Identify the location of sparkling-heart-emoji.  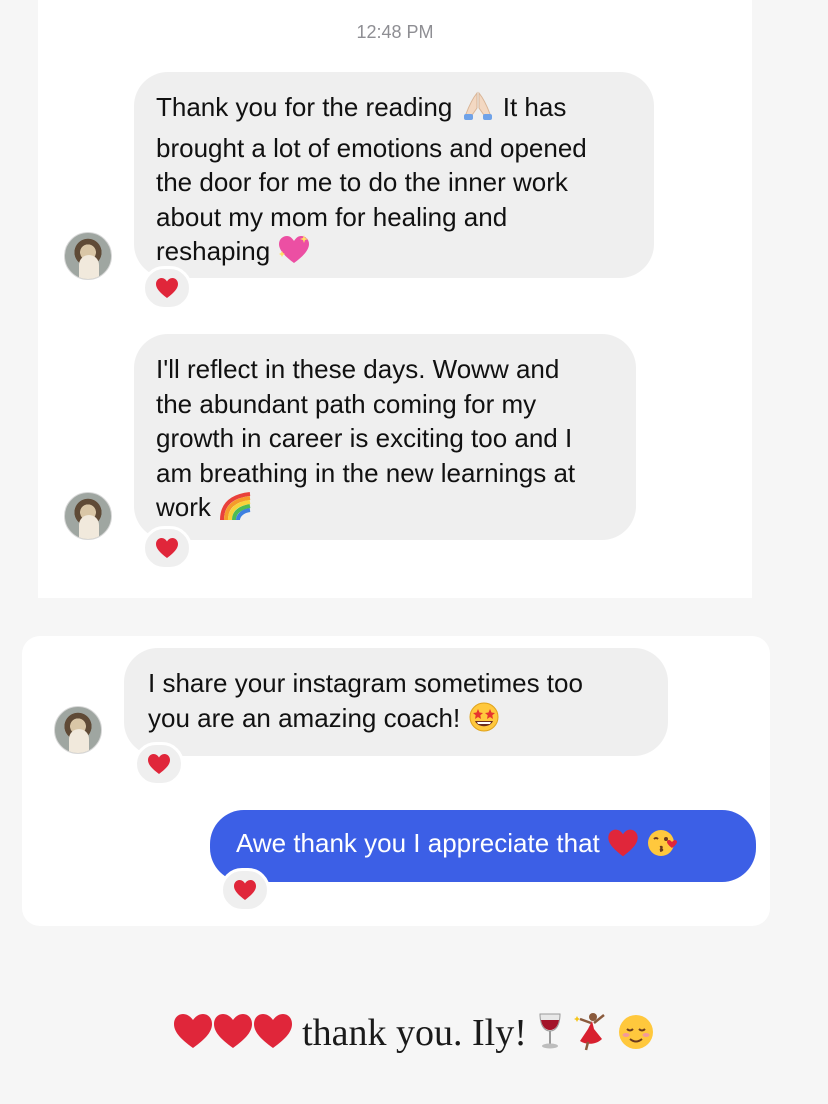
(294, 254).